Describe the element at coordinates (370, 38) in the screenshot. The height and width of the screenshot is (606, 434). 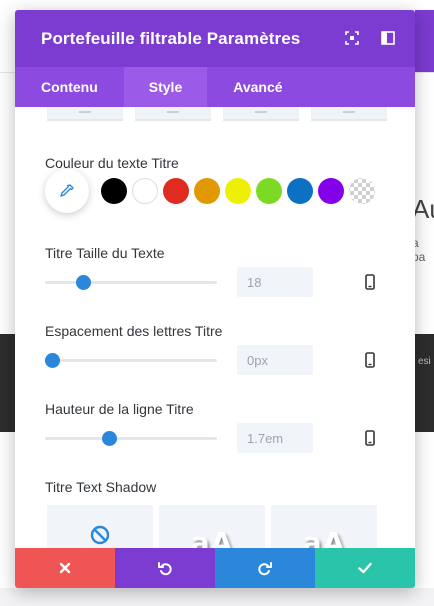
I see `header-actions` at that location.